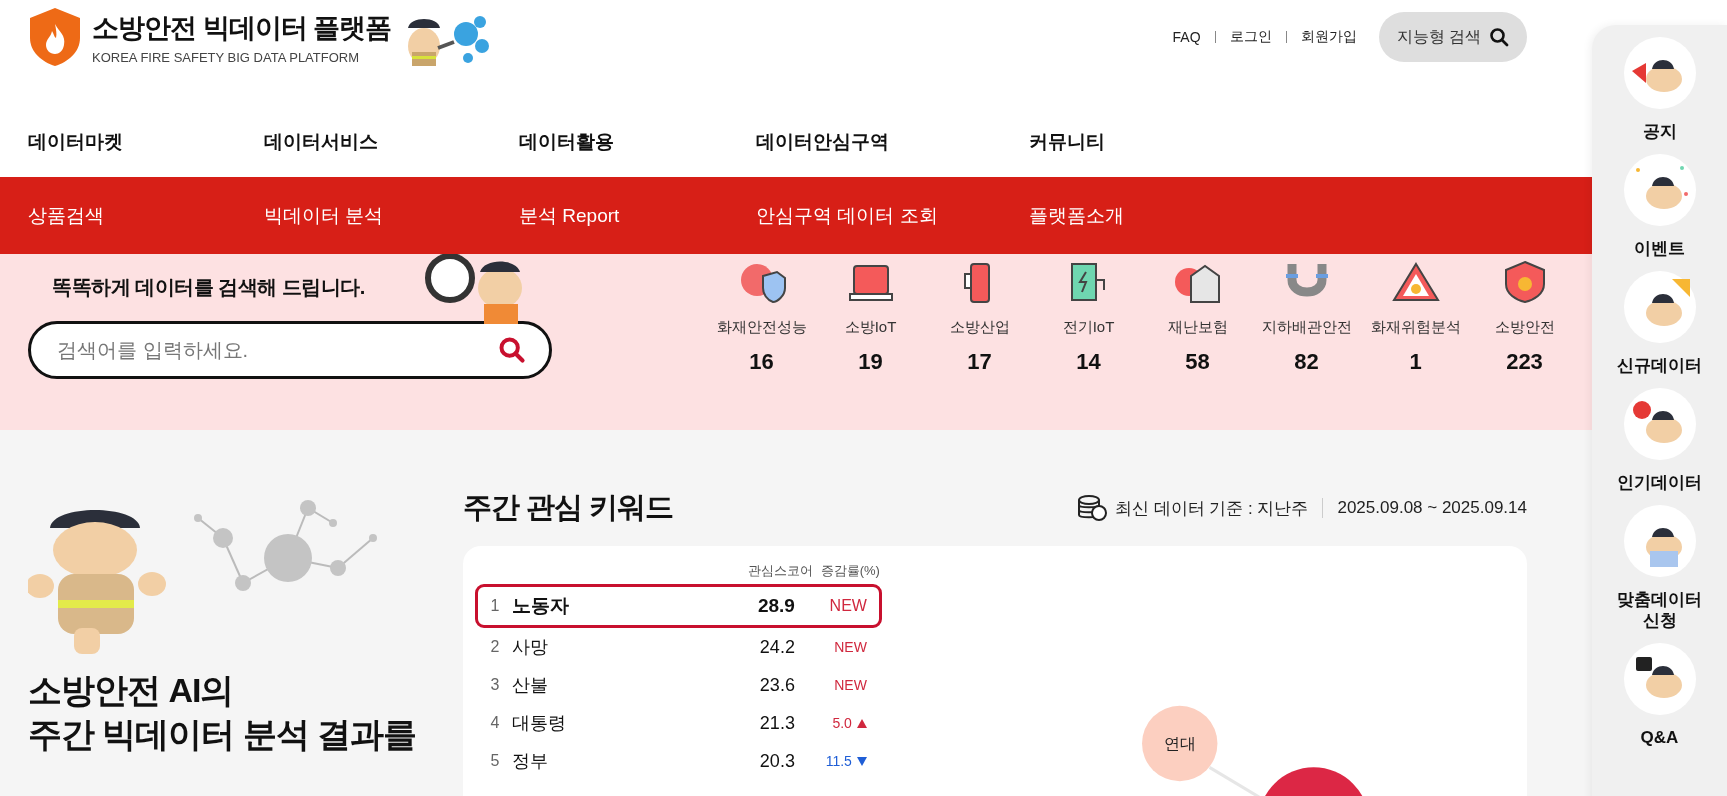 The image size is (1727, 796). I want to click on quick-menu-label: 맞춤데이터 신청, so click(1659, 610).